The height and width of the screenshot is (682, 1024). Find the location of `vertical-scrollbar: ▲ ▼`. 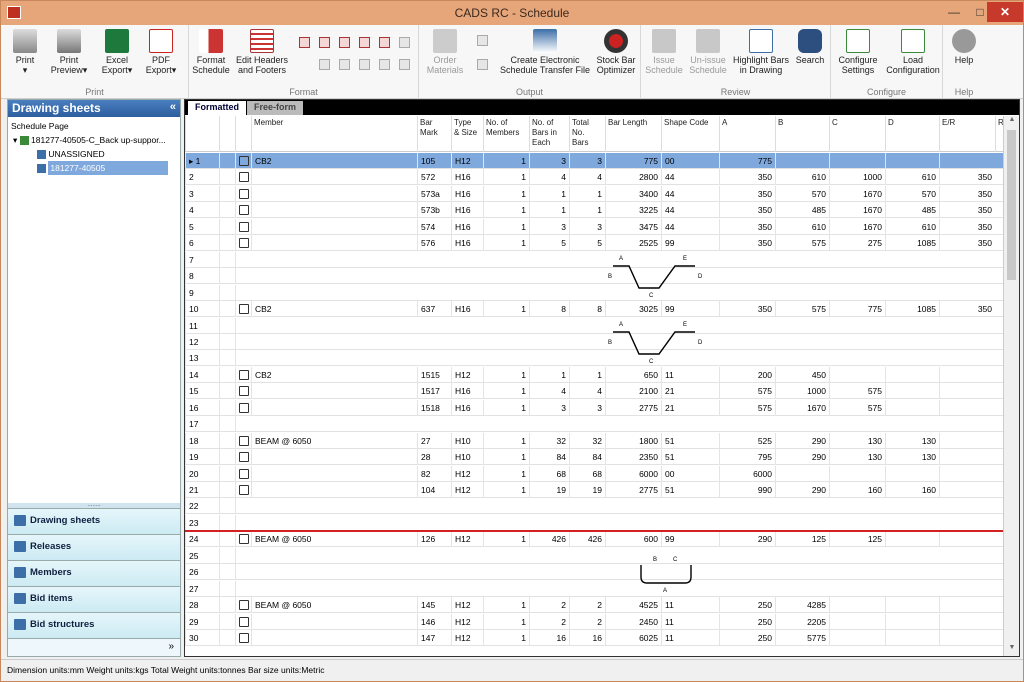

vertical-scrollbar: ▲ ▼ is located at coordinates (1011, 386).